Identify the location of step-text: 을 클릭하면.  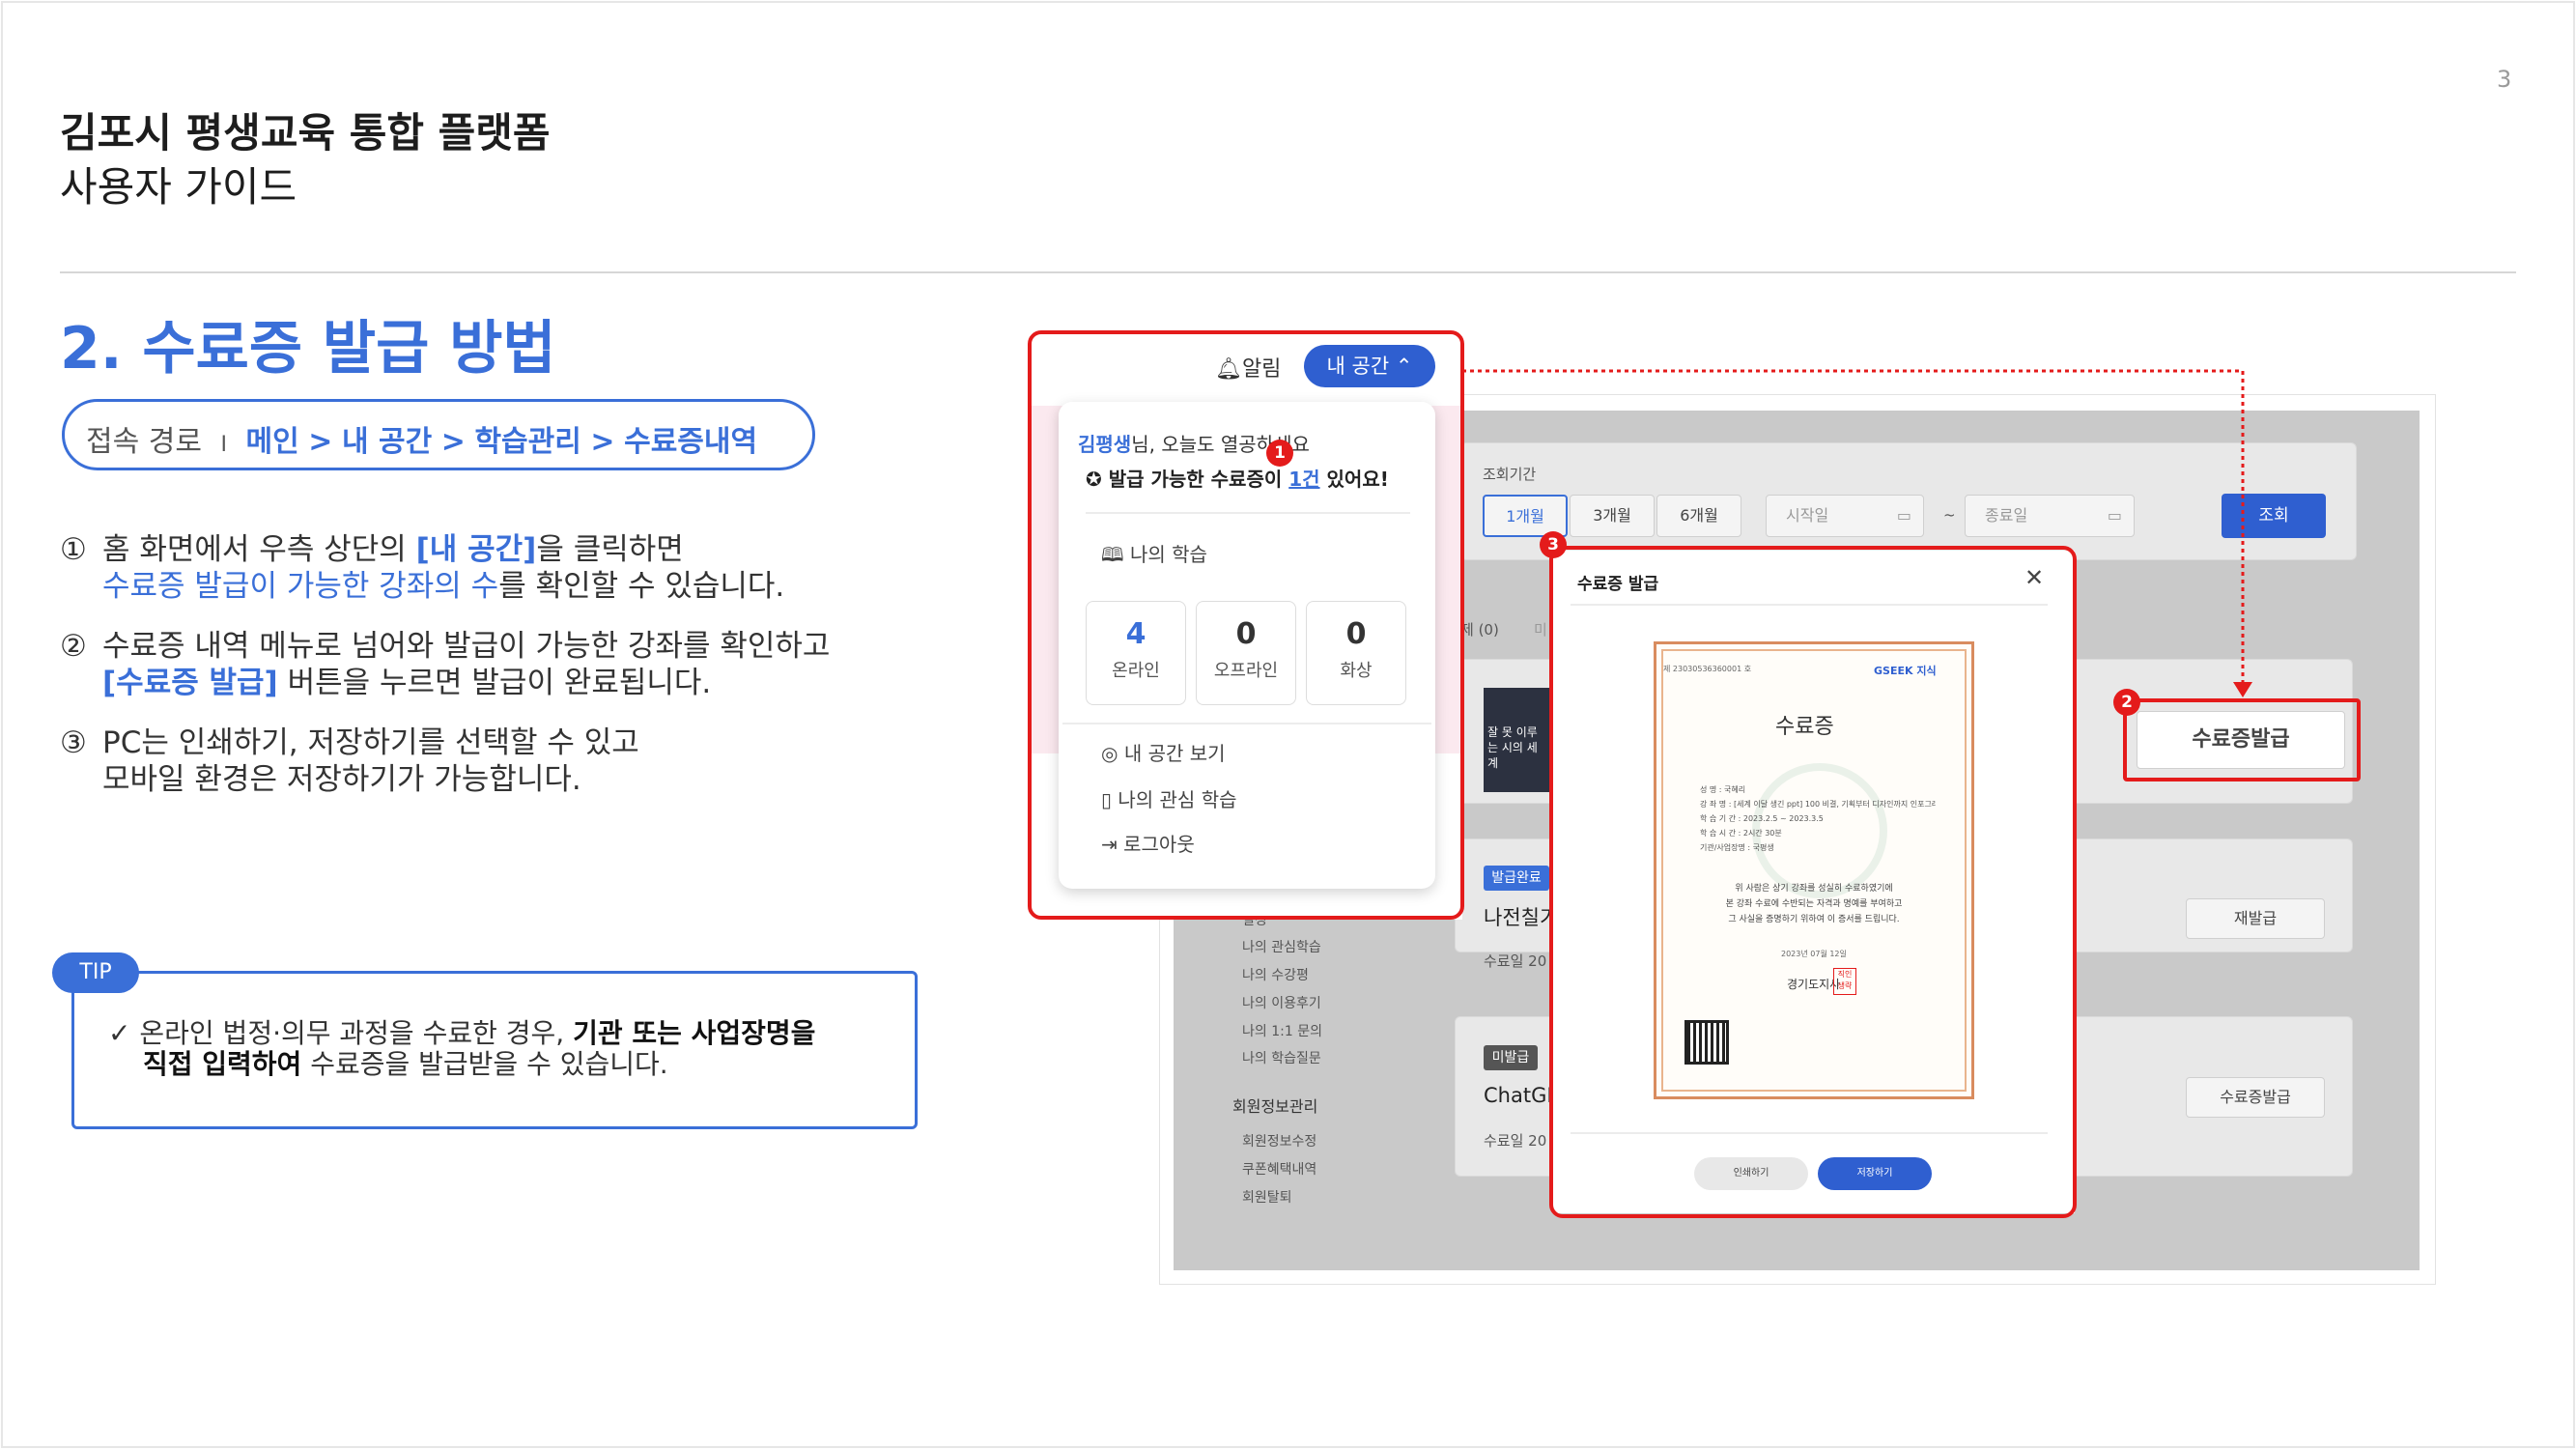
(610, 549).